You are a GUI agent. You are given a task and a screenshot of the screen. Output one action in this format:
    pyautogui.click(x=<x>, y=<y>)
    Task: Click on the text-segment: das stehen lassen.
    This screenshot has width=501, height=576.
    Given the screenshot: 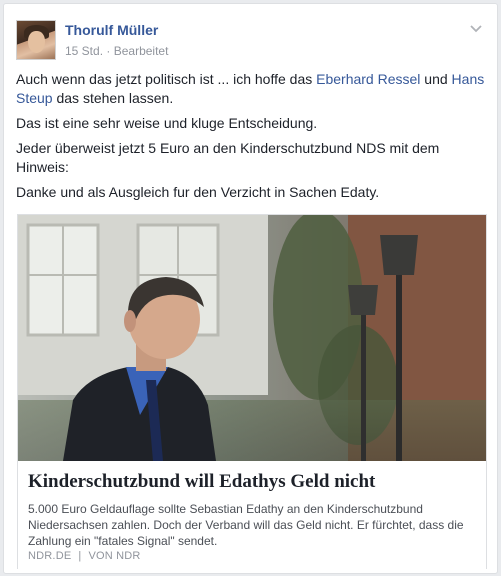 What is the action you would take?
    pyautogui.click(x=113, y=98)
    